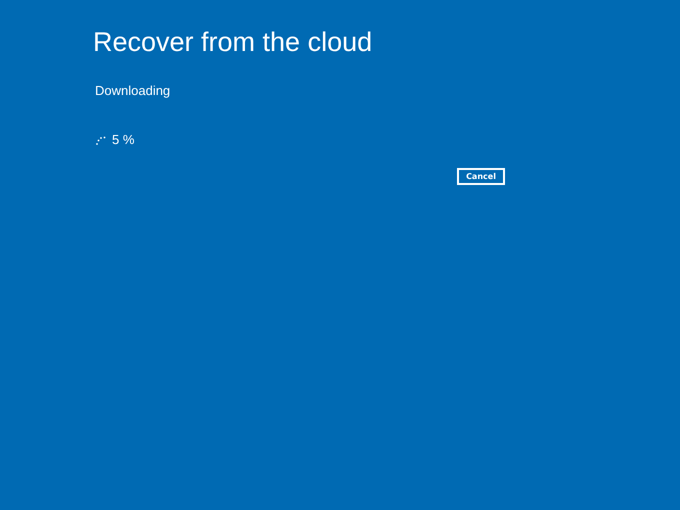  I want to click on spinner-icon, so click(100, 140).